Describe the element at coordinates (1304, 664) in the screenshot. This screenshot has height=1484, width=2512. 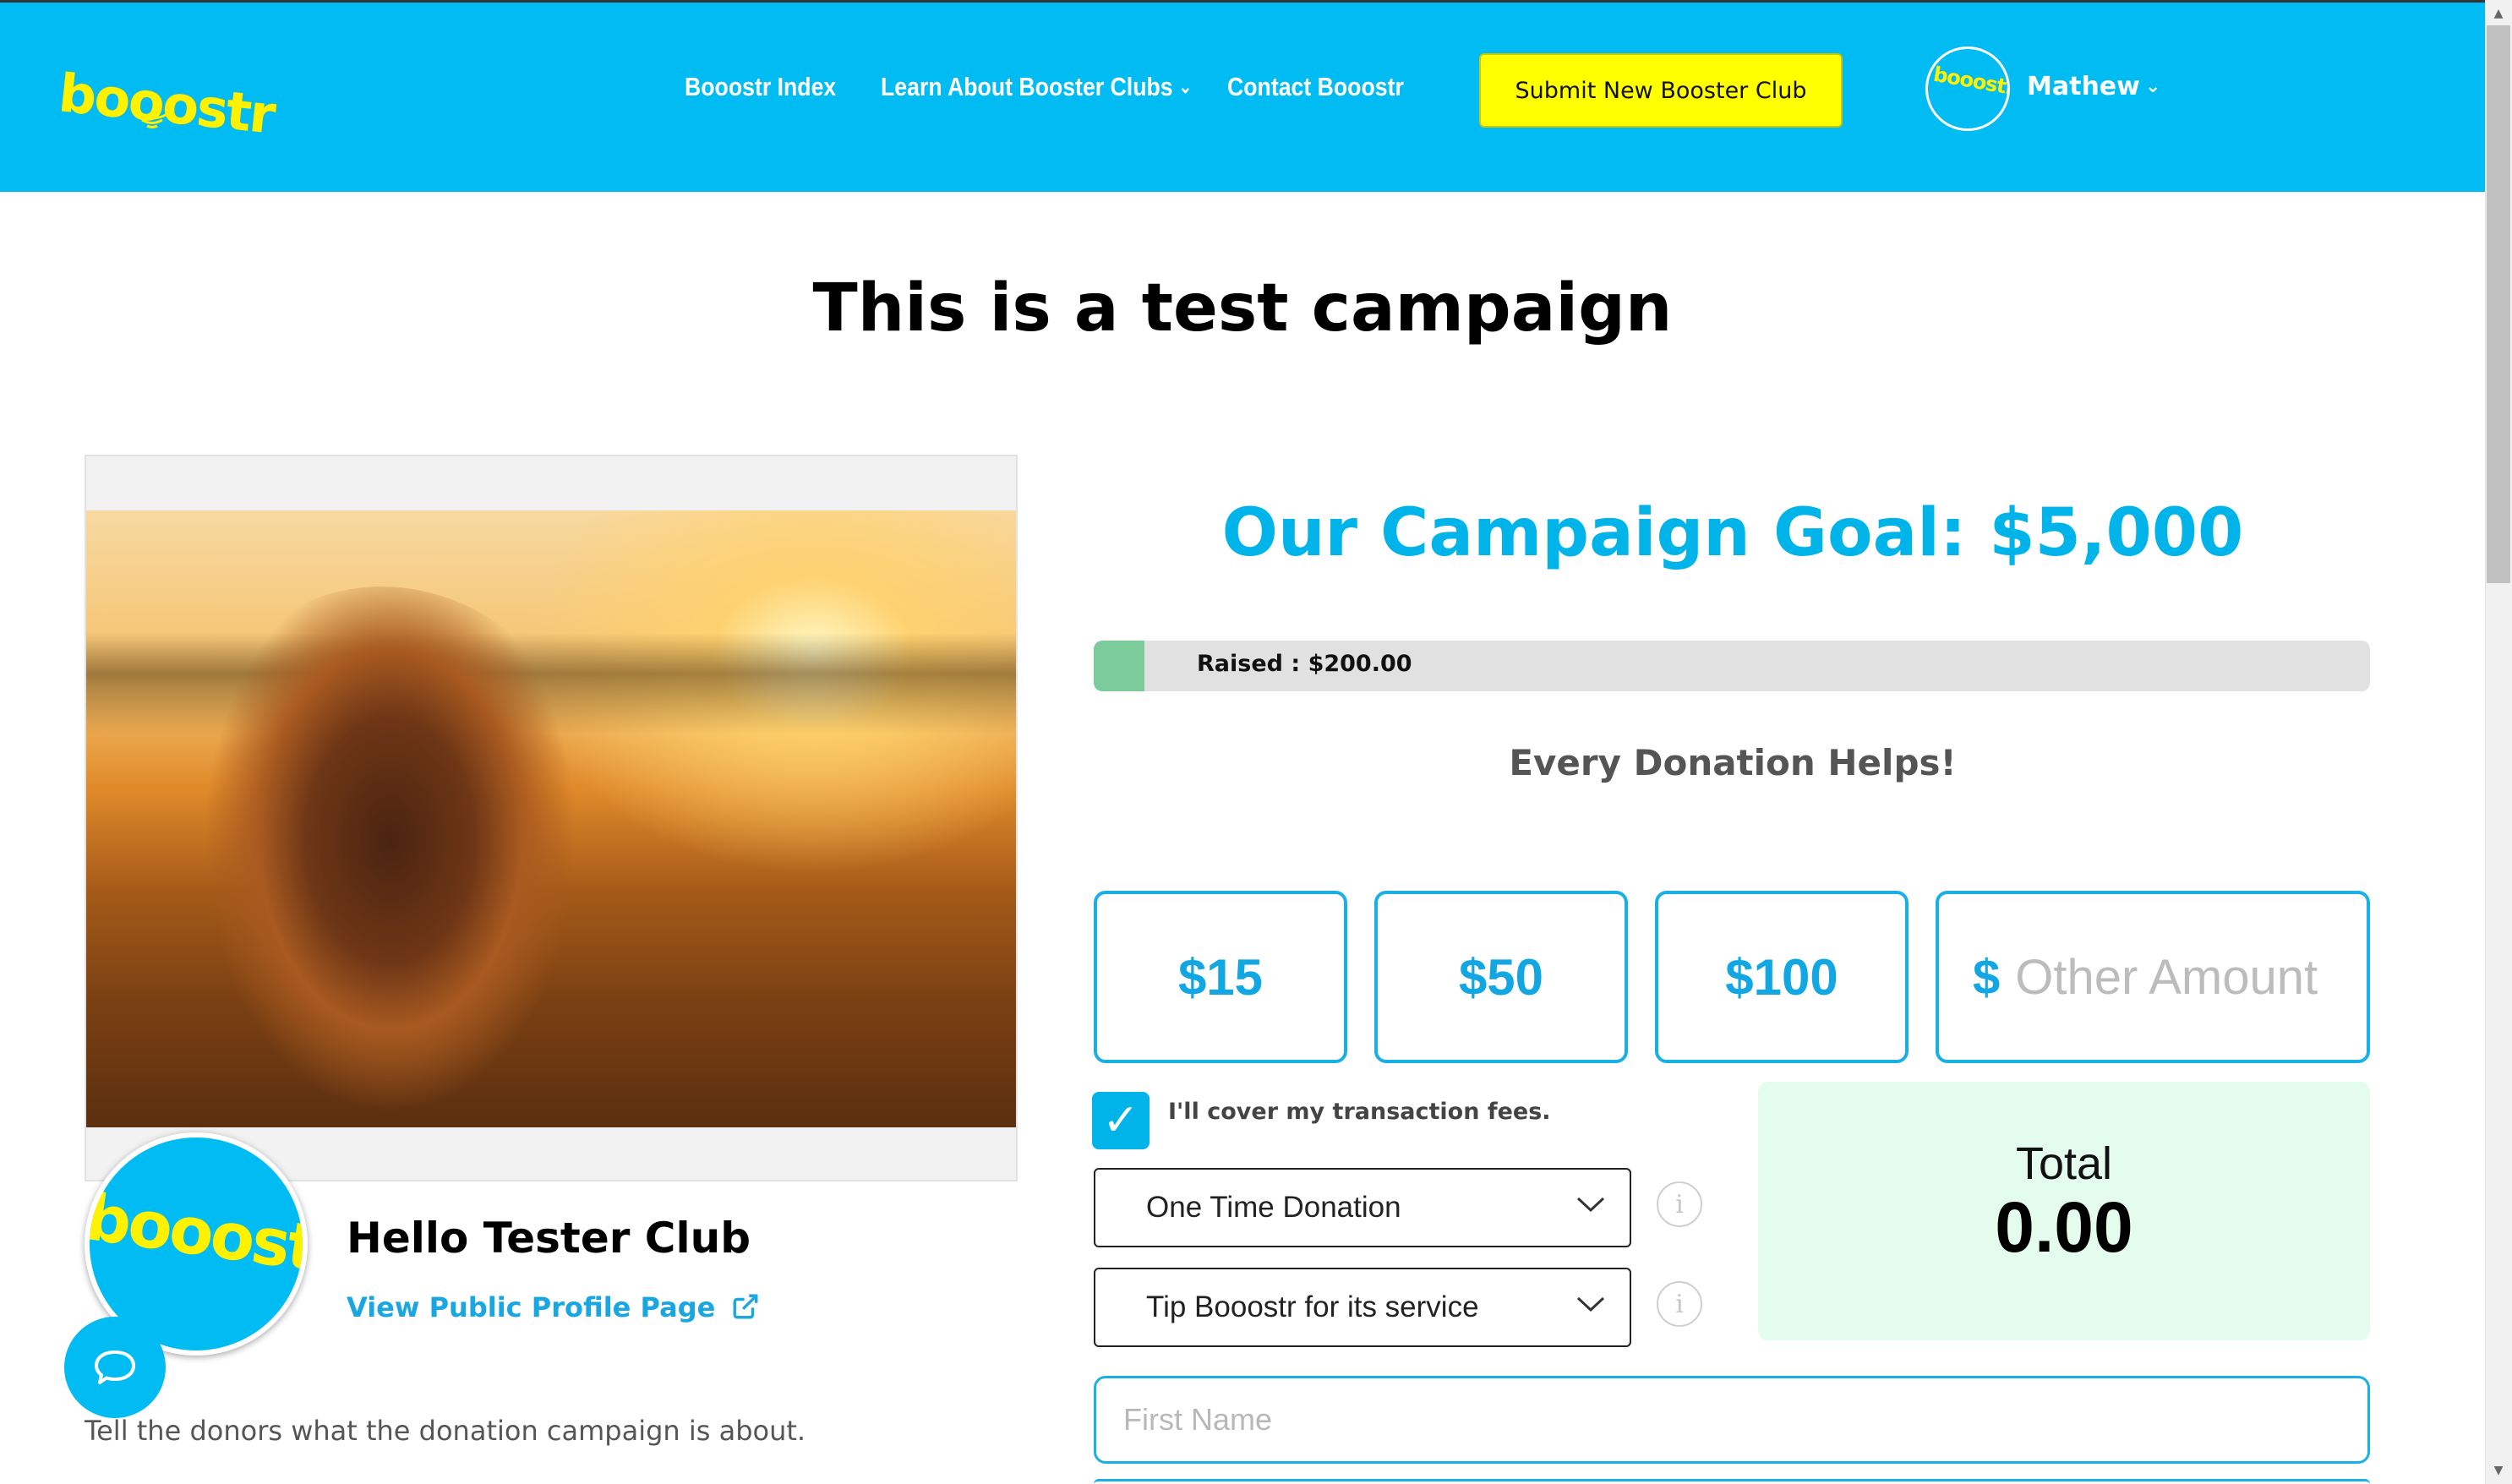
I see `raised-amount-label: Raised : $200.00` at that location.